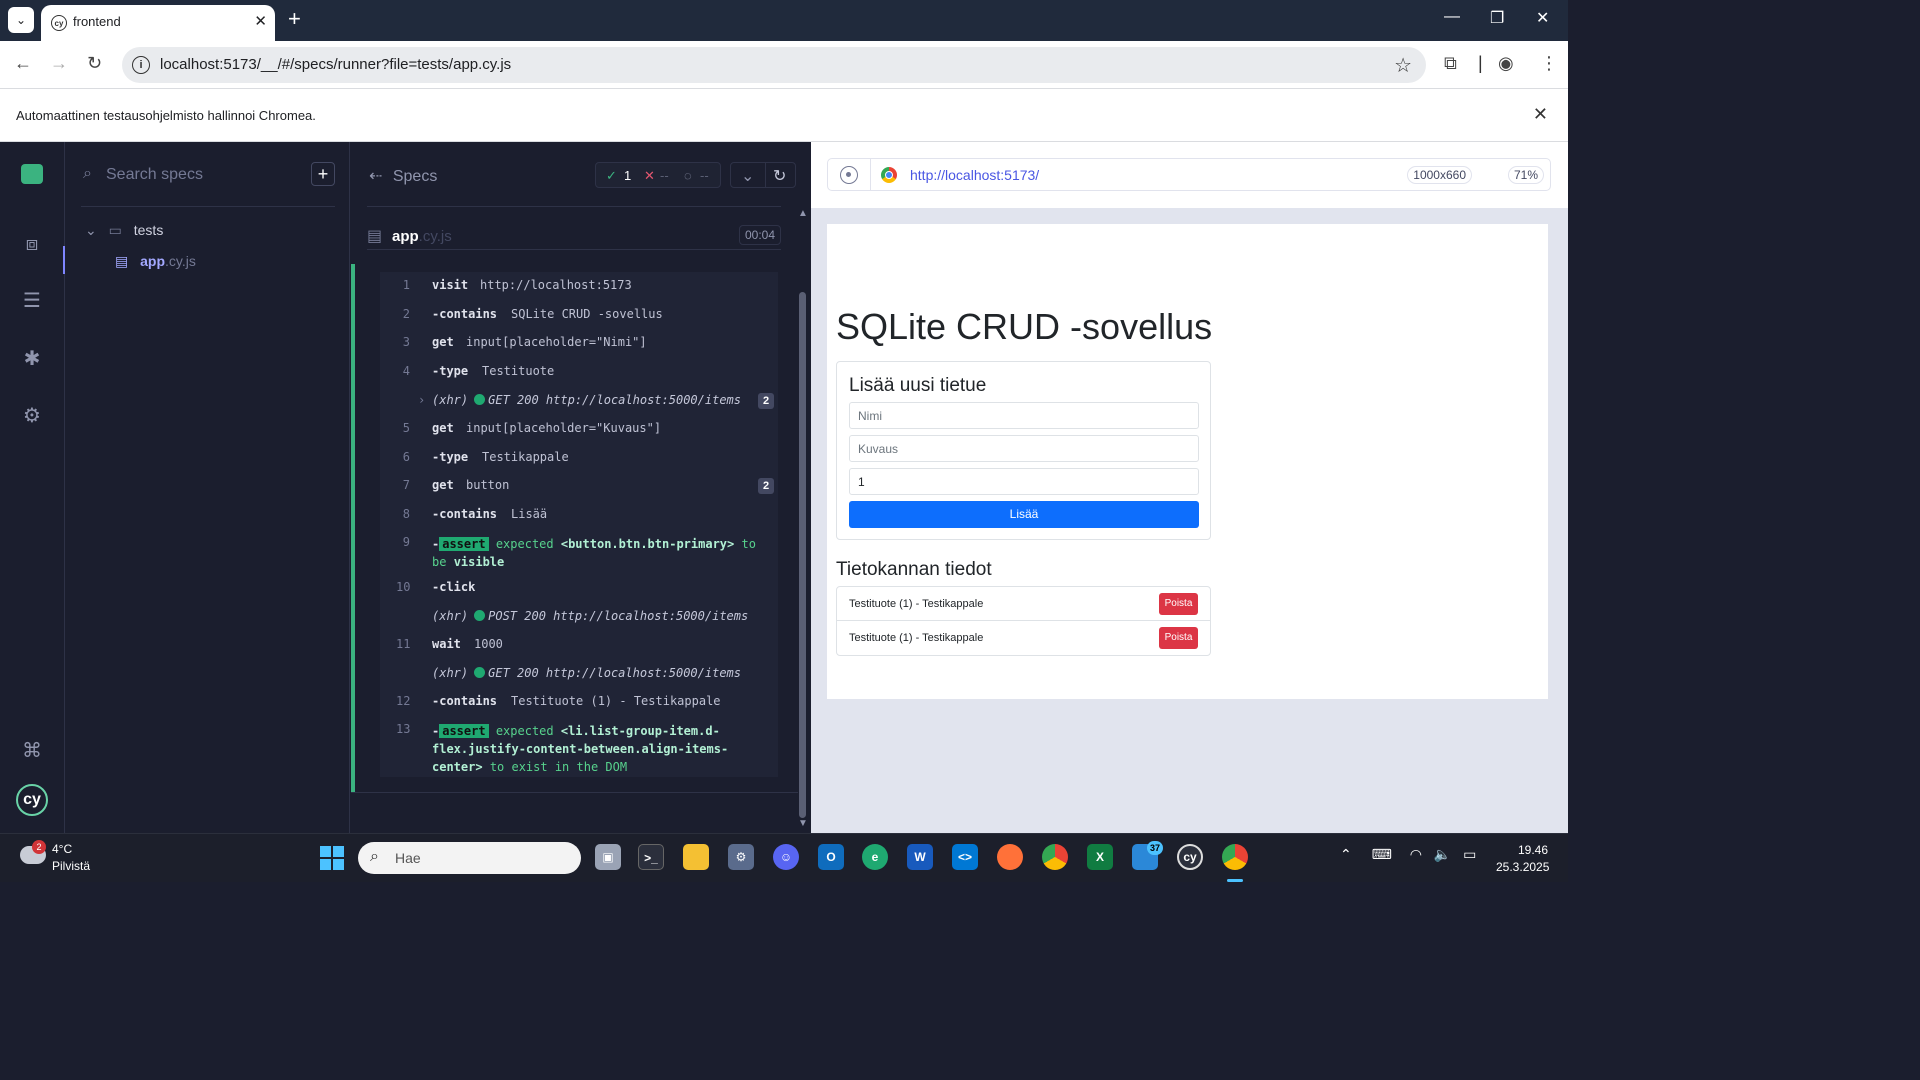  I want to click on debug-bug-icon: ✱, so click(32, 359).